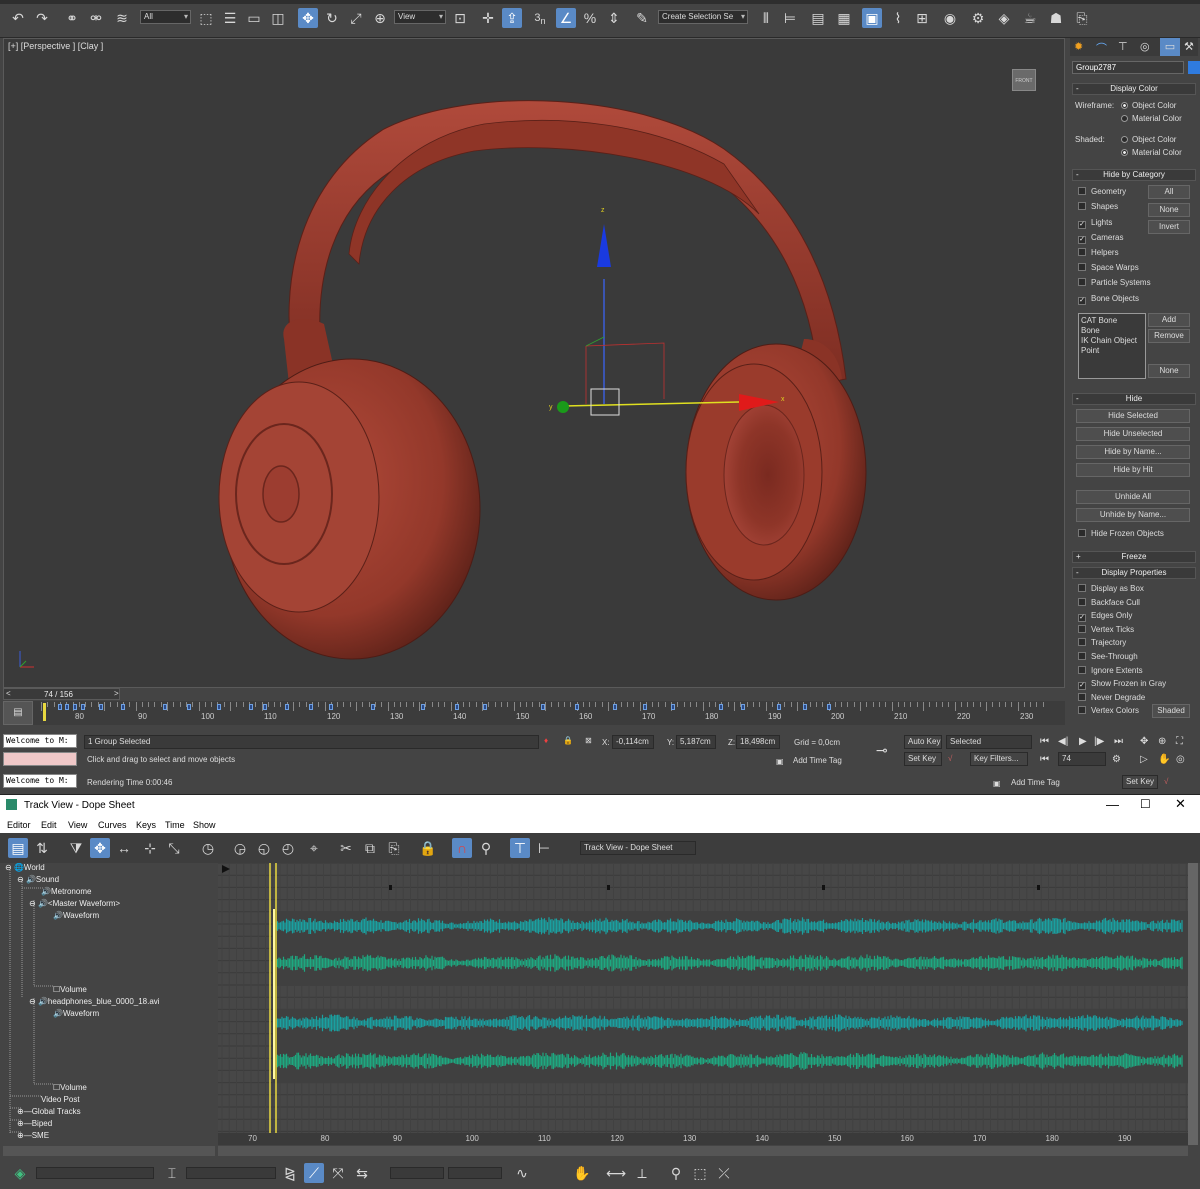 The height and width of the screenshot is (1189, 1200). I want to click on tree-sound-row: ⊖ 🔊Sound, so click(38, 879).